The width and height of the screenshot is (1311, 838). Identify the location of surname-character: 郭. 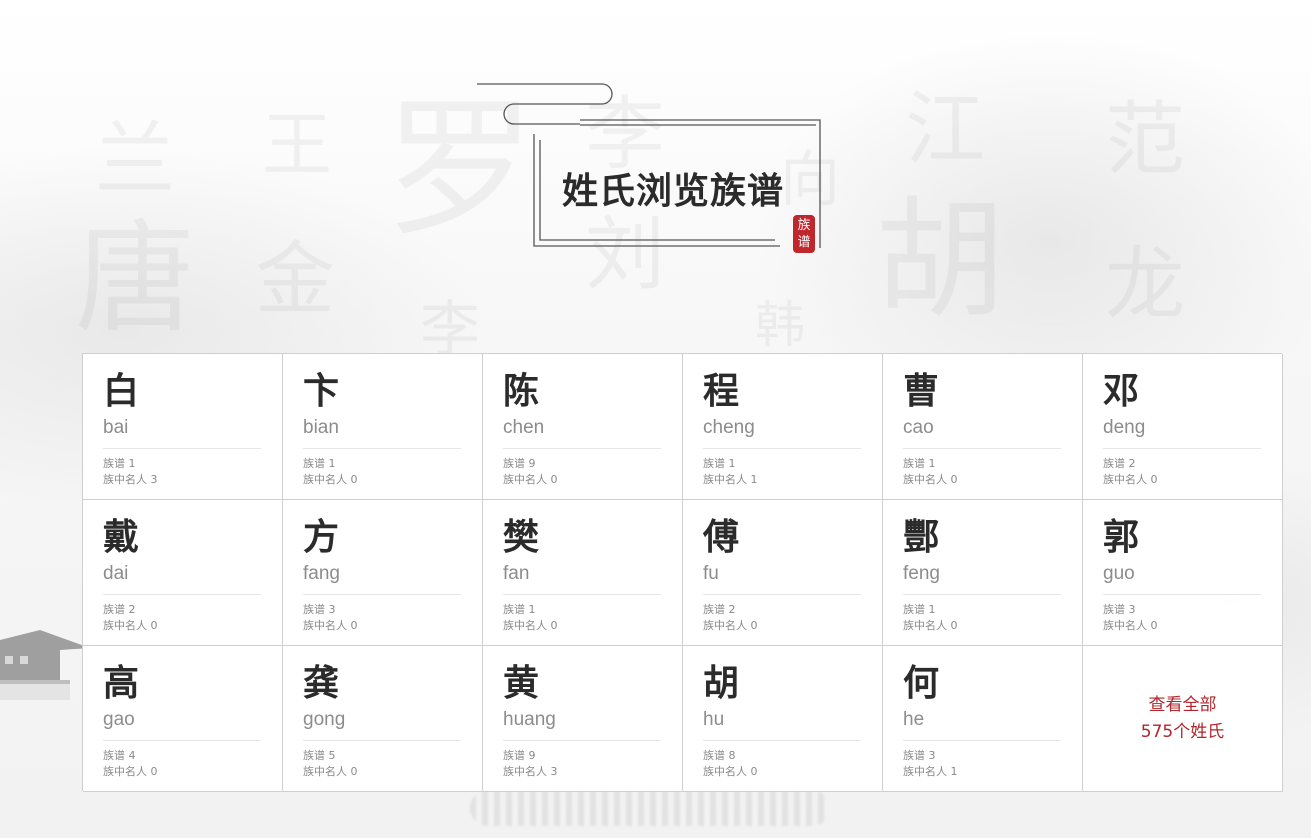
(1121, 537).